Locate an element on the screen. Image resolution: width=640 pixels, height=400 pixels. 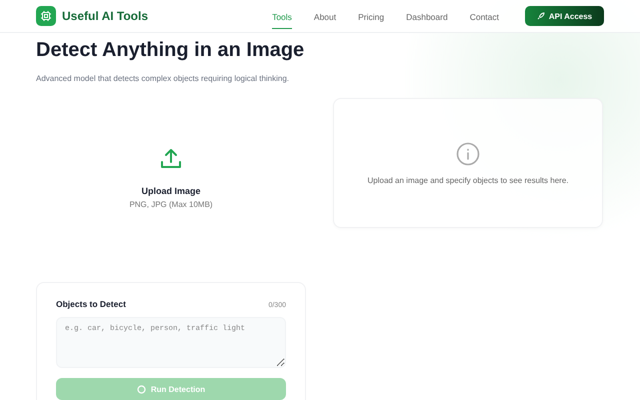
nav-tab: About is located at coordinates (325, 16).